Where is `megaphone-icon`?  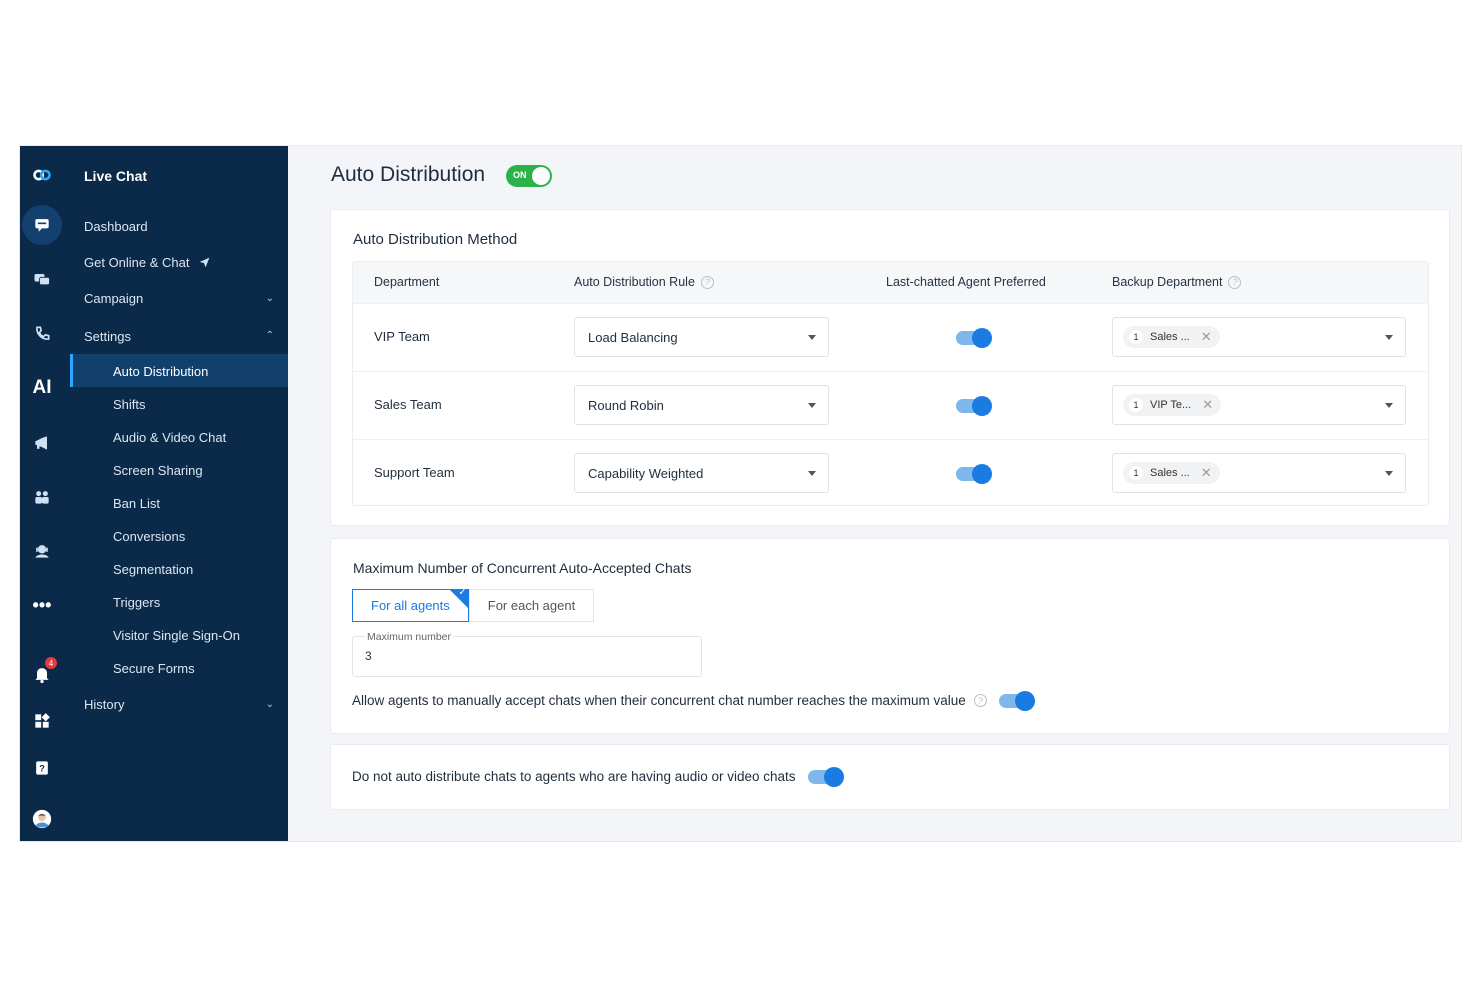 megaphone-icon is located at coordinates (42, 443).